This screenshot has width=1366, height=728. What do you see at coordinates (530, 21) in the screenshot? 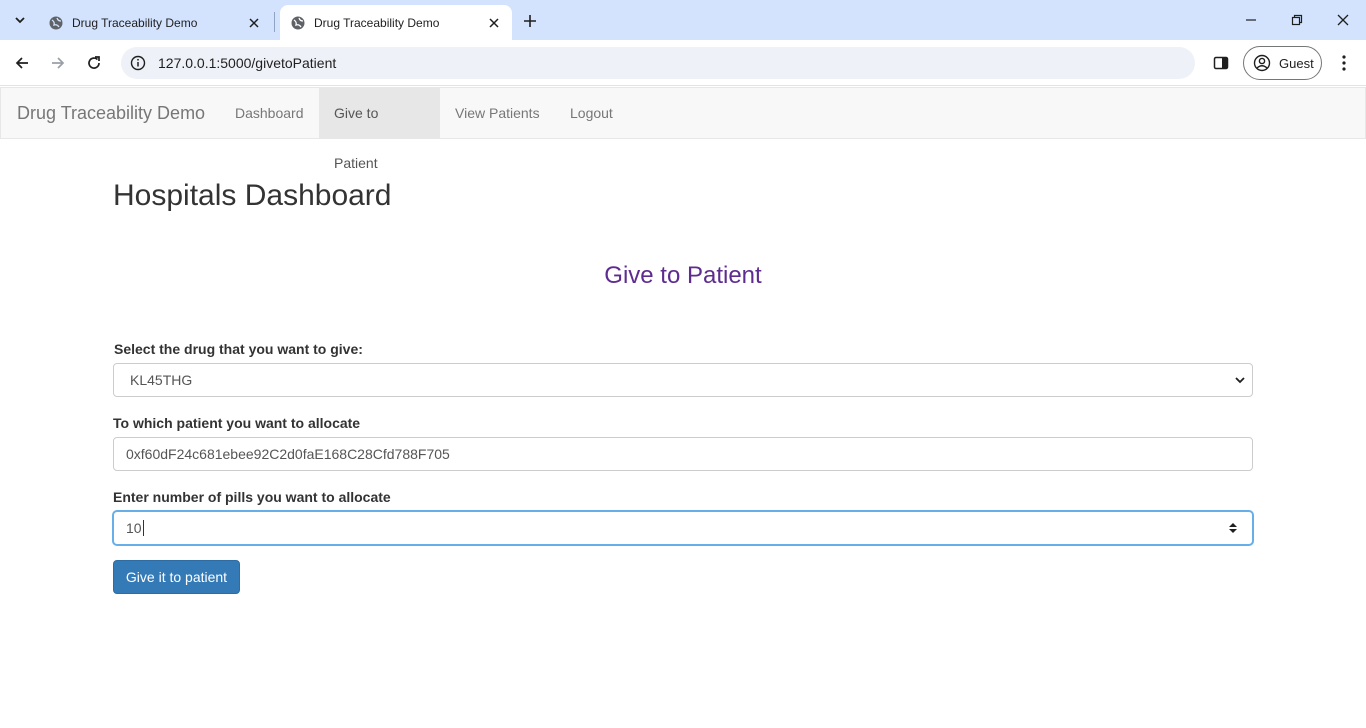
I see `new-tab-plus-icon` at bounding box center [530, 21].